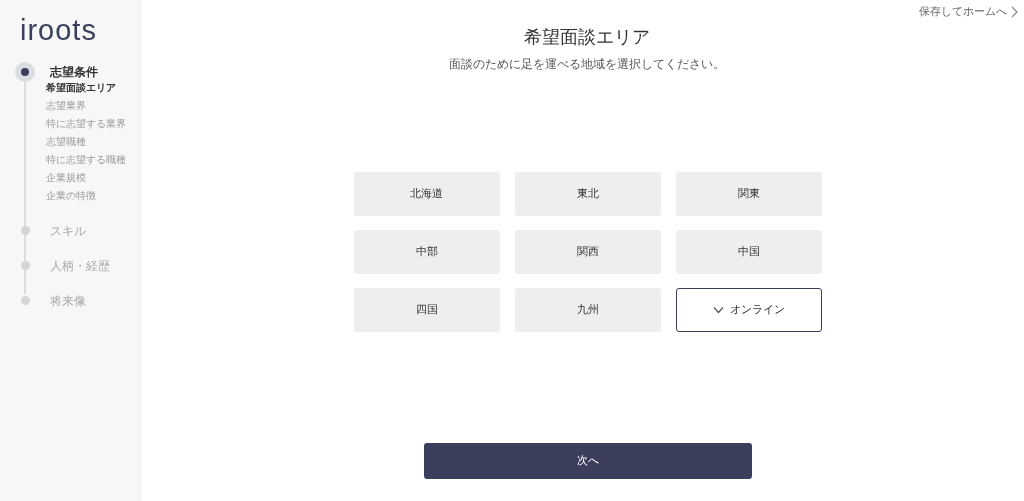  Describe the element at coordinates (426, 252) in the screenshot. I see `area-option-button: 中部` at that location.